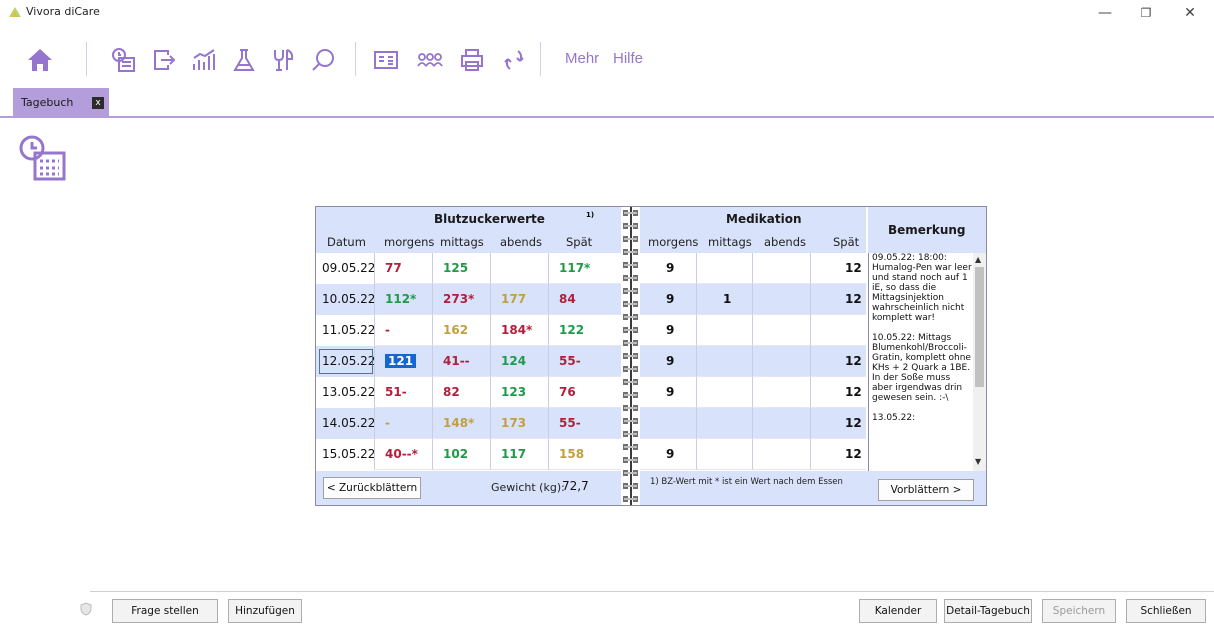  I want to click on tab-tagebuch: Tagebuch x, so click(61, 103).